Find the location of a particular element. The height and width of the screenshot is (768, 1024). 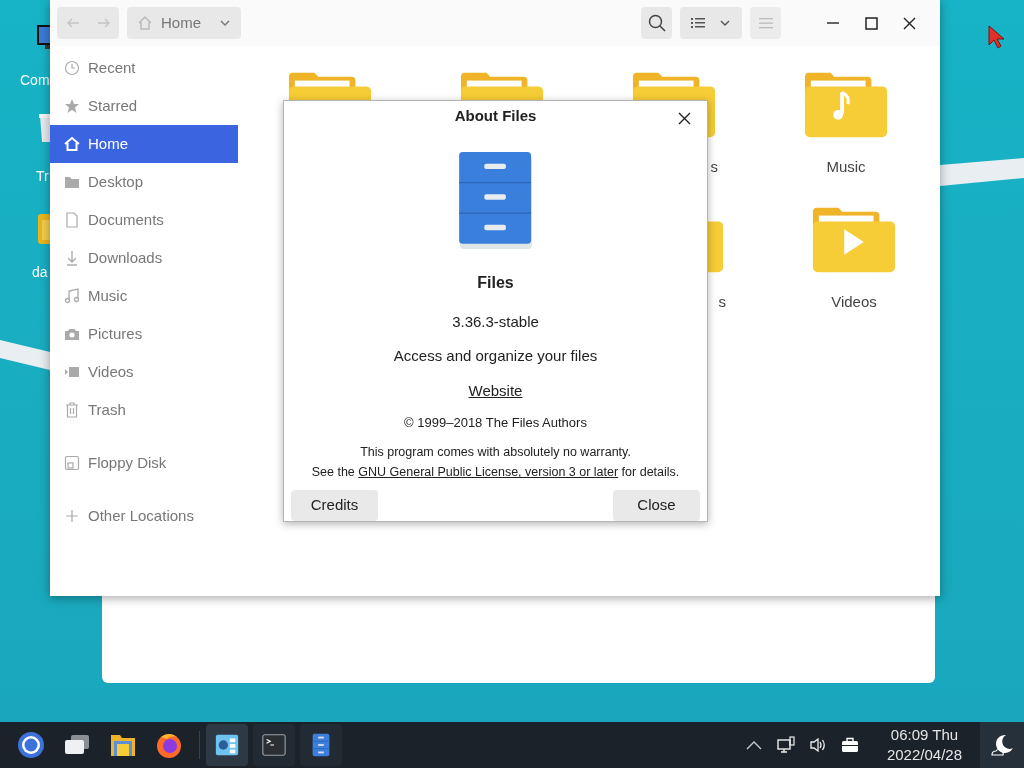

floppy-icon is located at coordinates (72, 463).